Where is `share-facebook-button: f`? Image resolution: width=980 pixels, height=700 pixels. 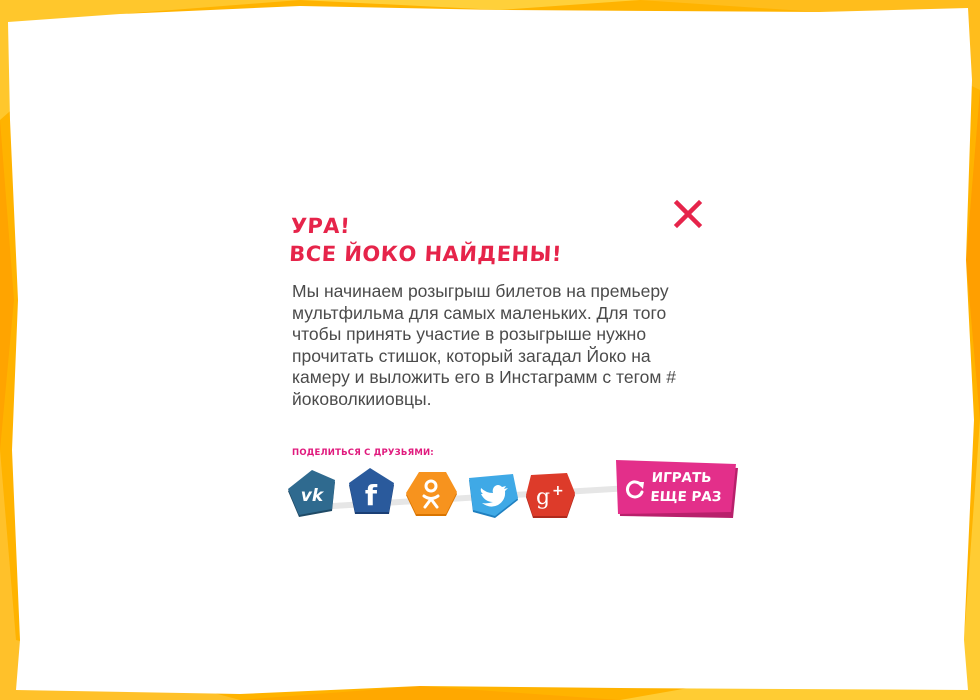 share-facebook-button: f is located at coordinates (372, 493).